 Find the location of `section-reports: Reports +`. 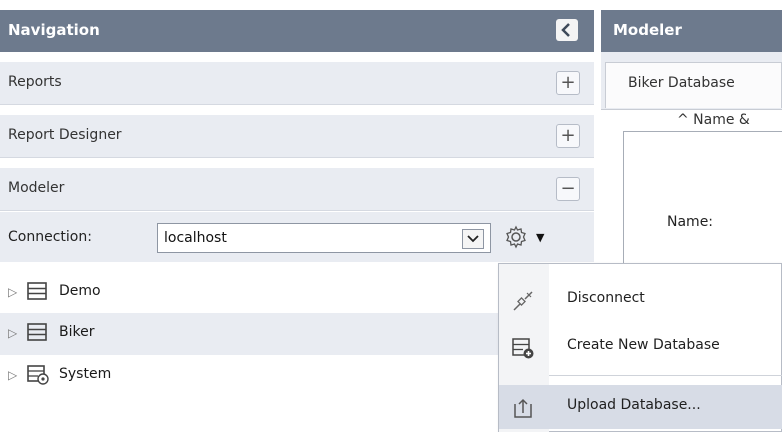

section-reports: Reports + is located at coordinates (297, 83).